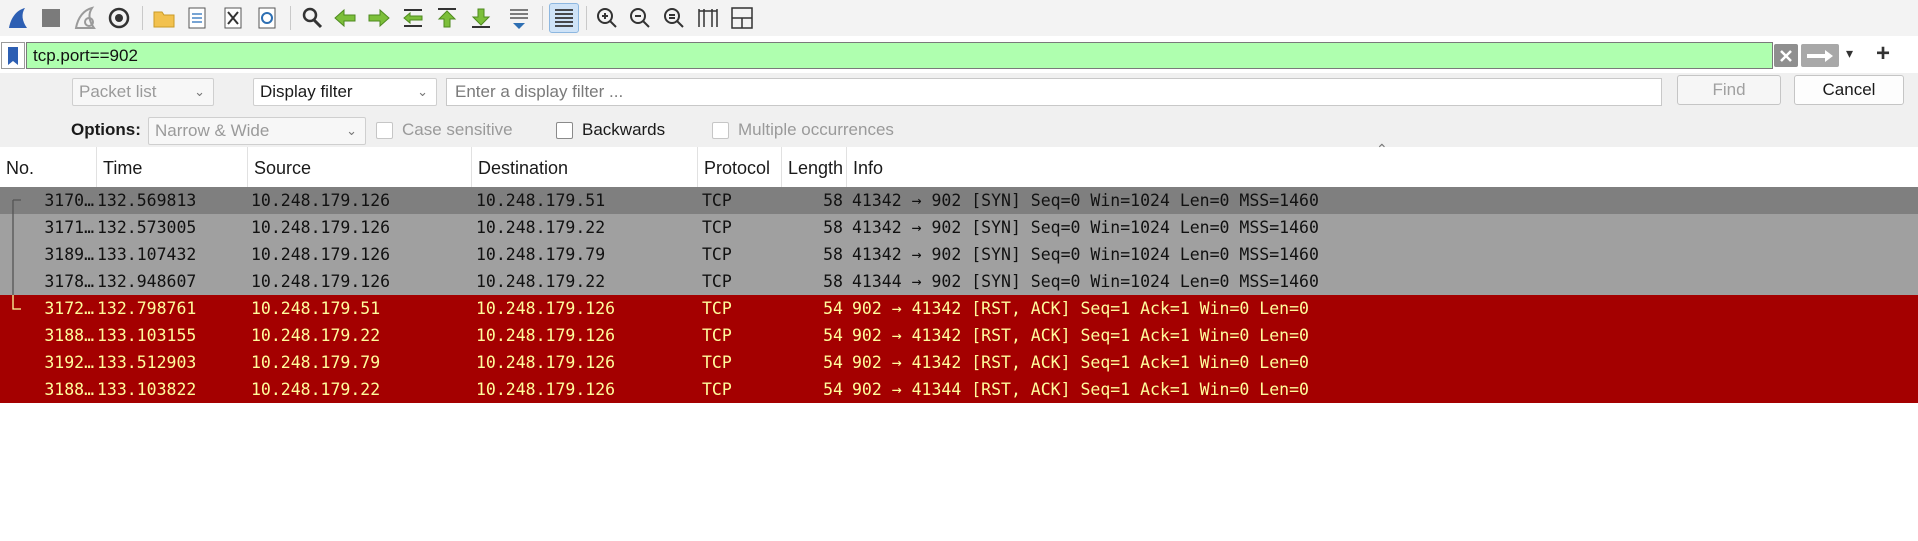  What do you see at coordinates (541, 254) in the screenshot?
I see `packet-destination: 10.248.179.79` at bounding box center [541, 254].